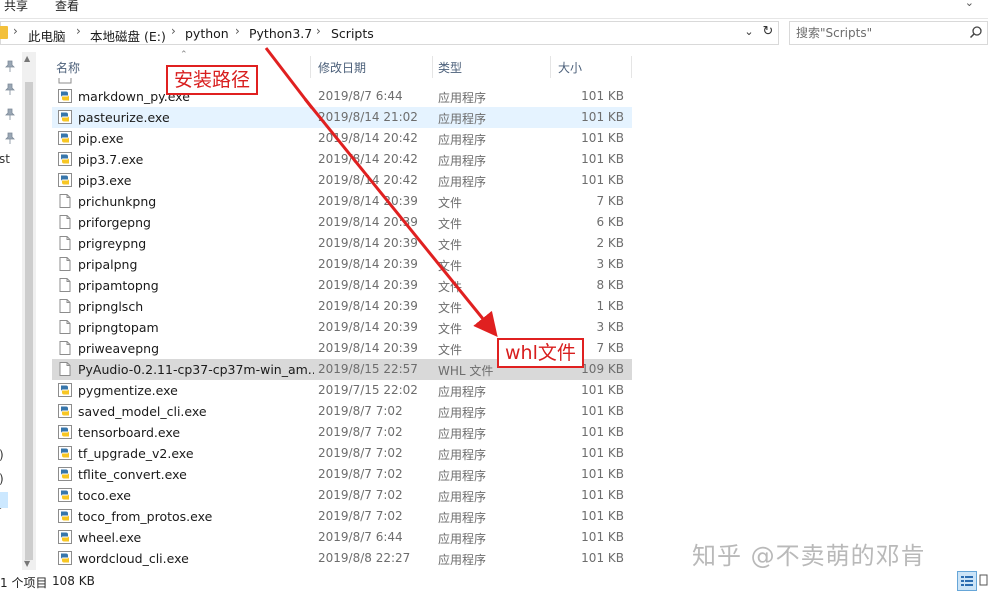  I want to click on scrollbar-thumb, so click(29, 321).